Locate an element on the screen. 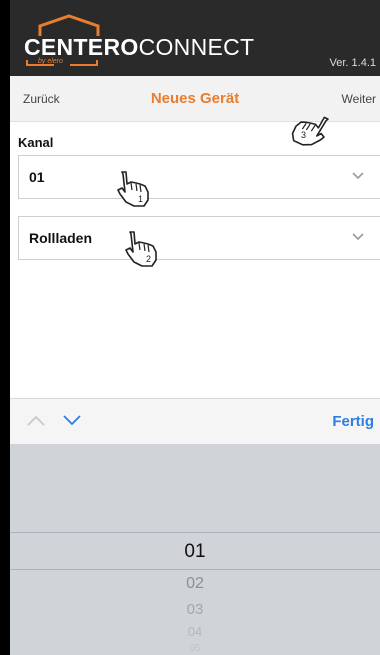 The width and height of the screenshot is (380, 655). keyboard-accessory-toolbar: Fertig is located at coordinates (195, 421).